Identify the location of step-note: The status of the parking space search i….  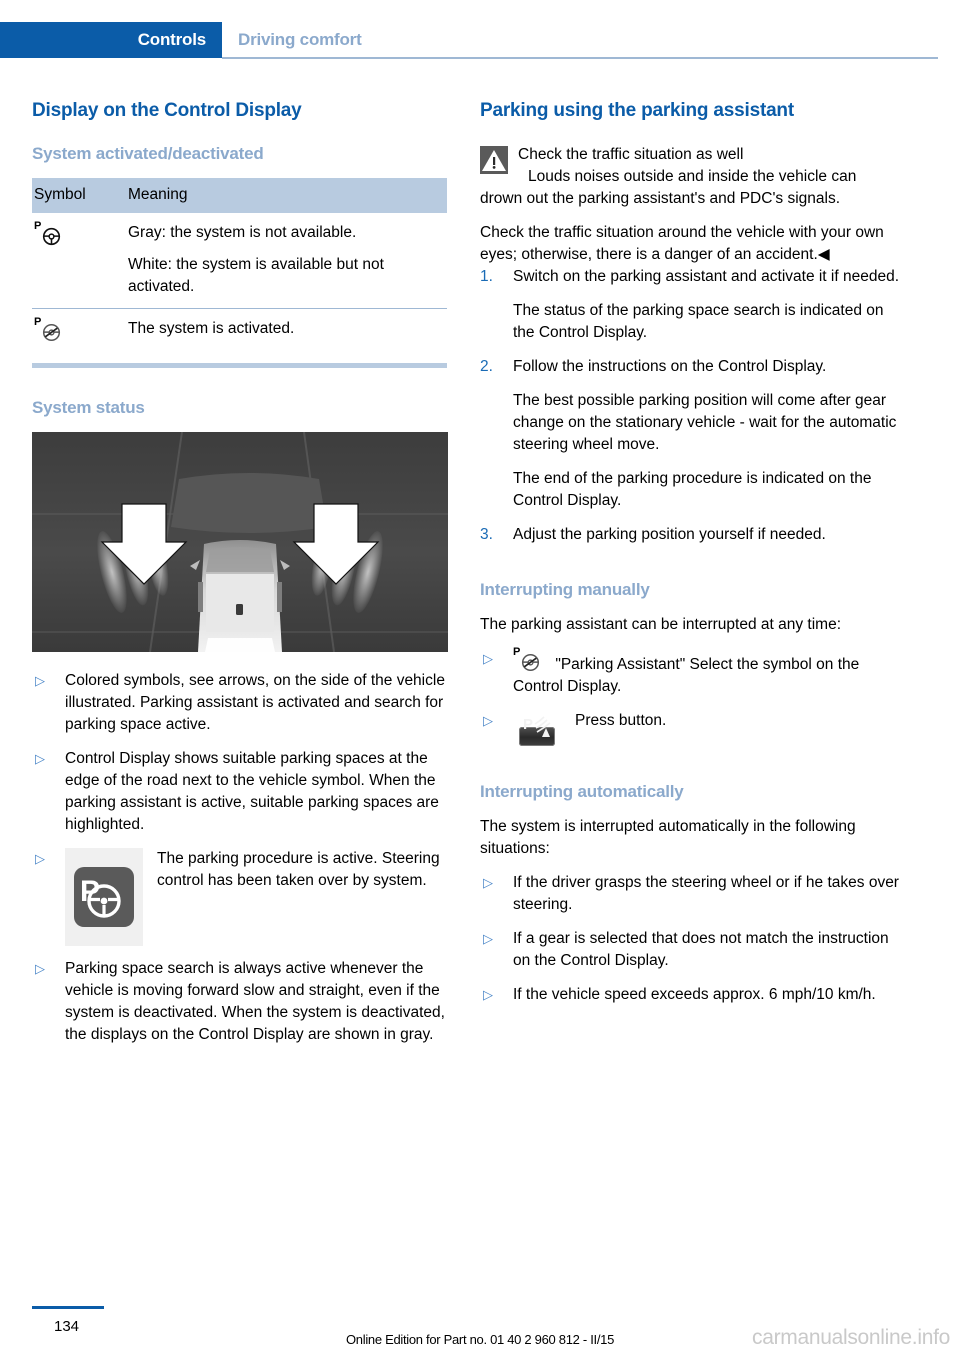
(698, 321).